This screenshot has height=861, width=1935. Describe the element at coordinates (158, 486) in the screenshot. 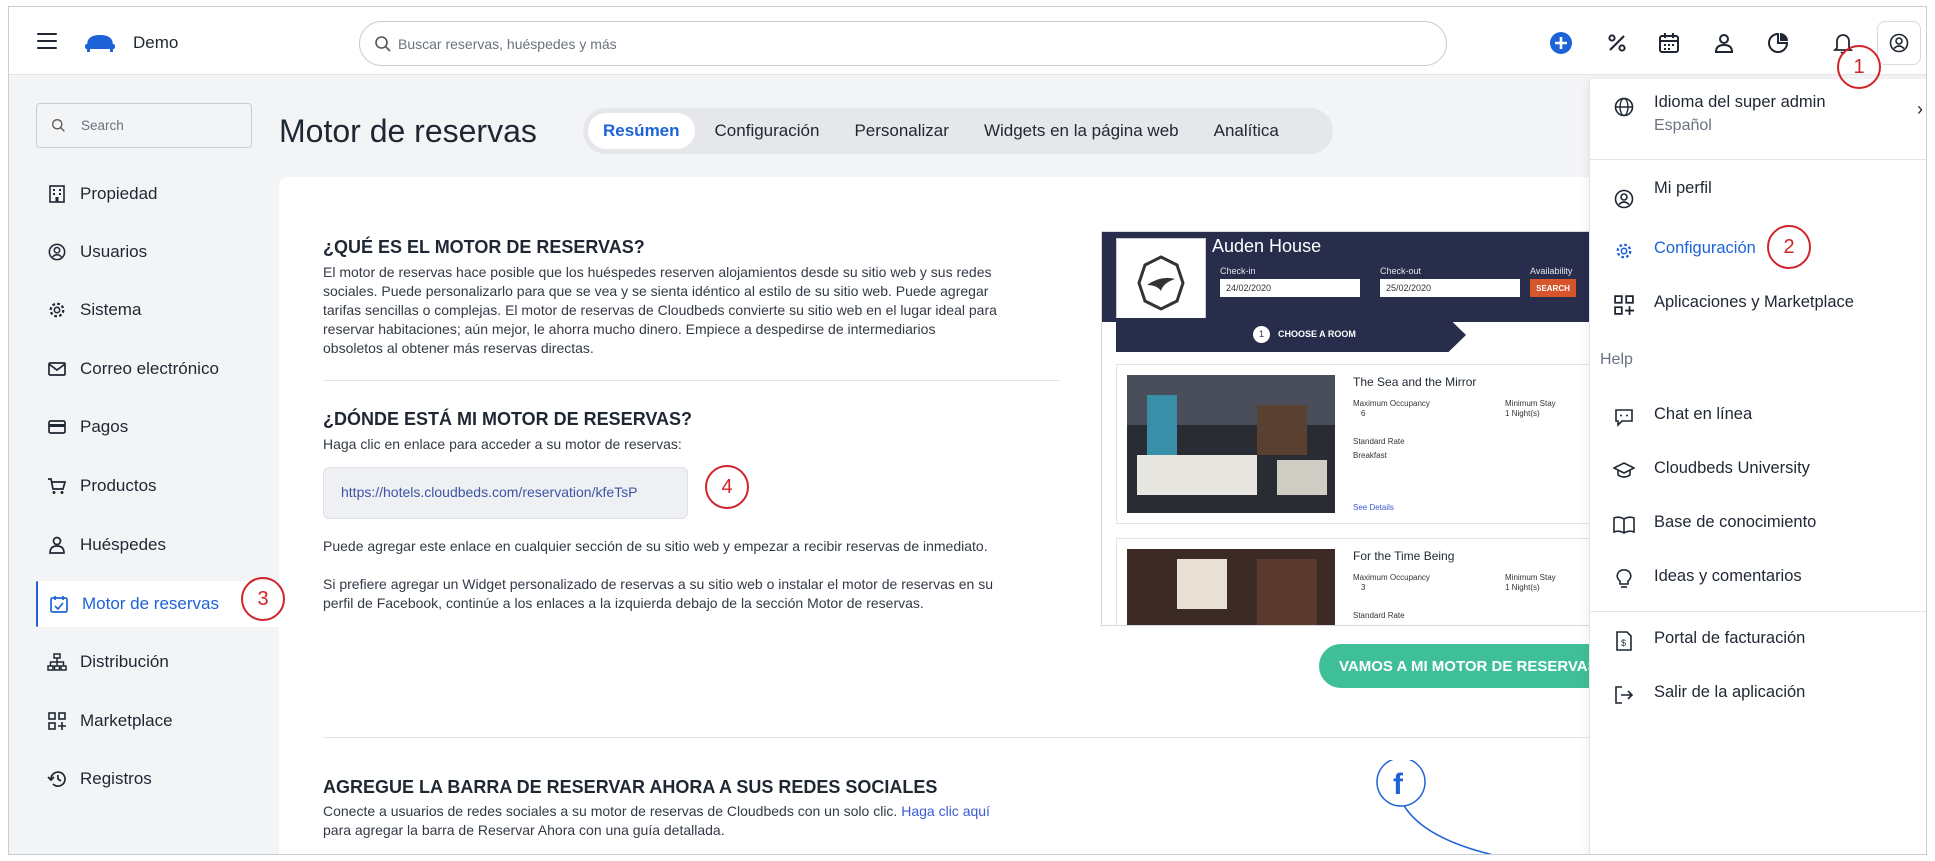

I see `sidebar-item-productos: Productos` at that location.